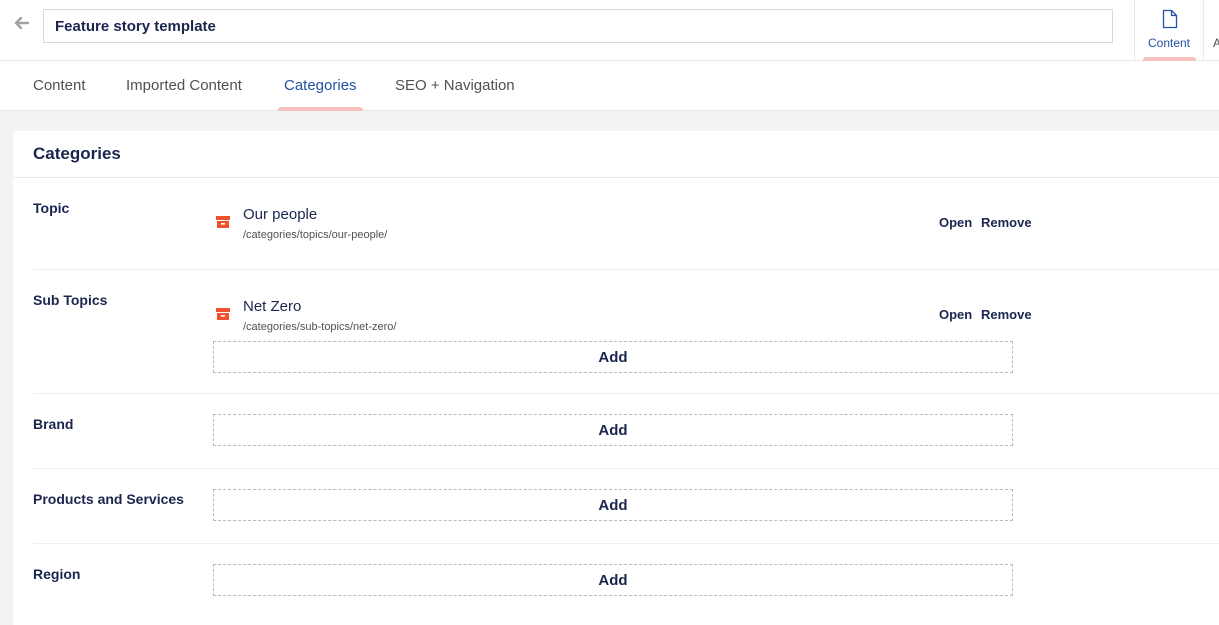 This screenshot has height=625, width=1219. Describe the element at coordinates (455, 86) in the screenshot. I see `tab-seo-navigation: SEO + Navigation` at that location.